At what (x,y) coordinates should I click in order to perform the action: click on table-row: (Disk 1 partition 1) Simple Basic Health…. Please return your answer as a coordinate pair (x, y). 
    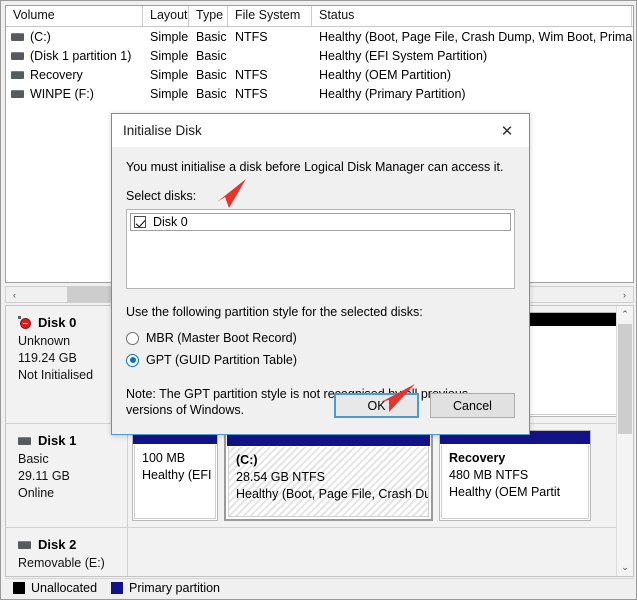
    Looking at the image, I should click on (319, 55).